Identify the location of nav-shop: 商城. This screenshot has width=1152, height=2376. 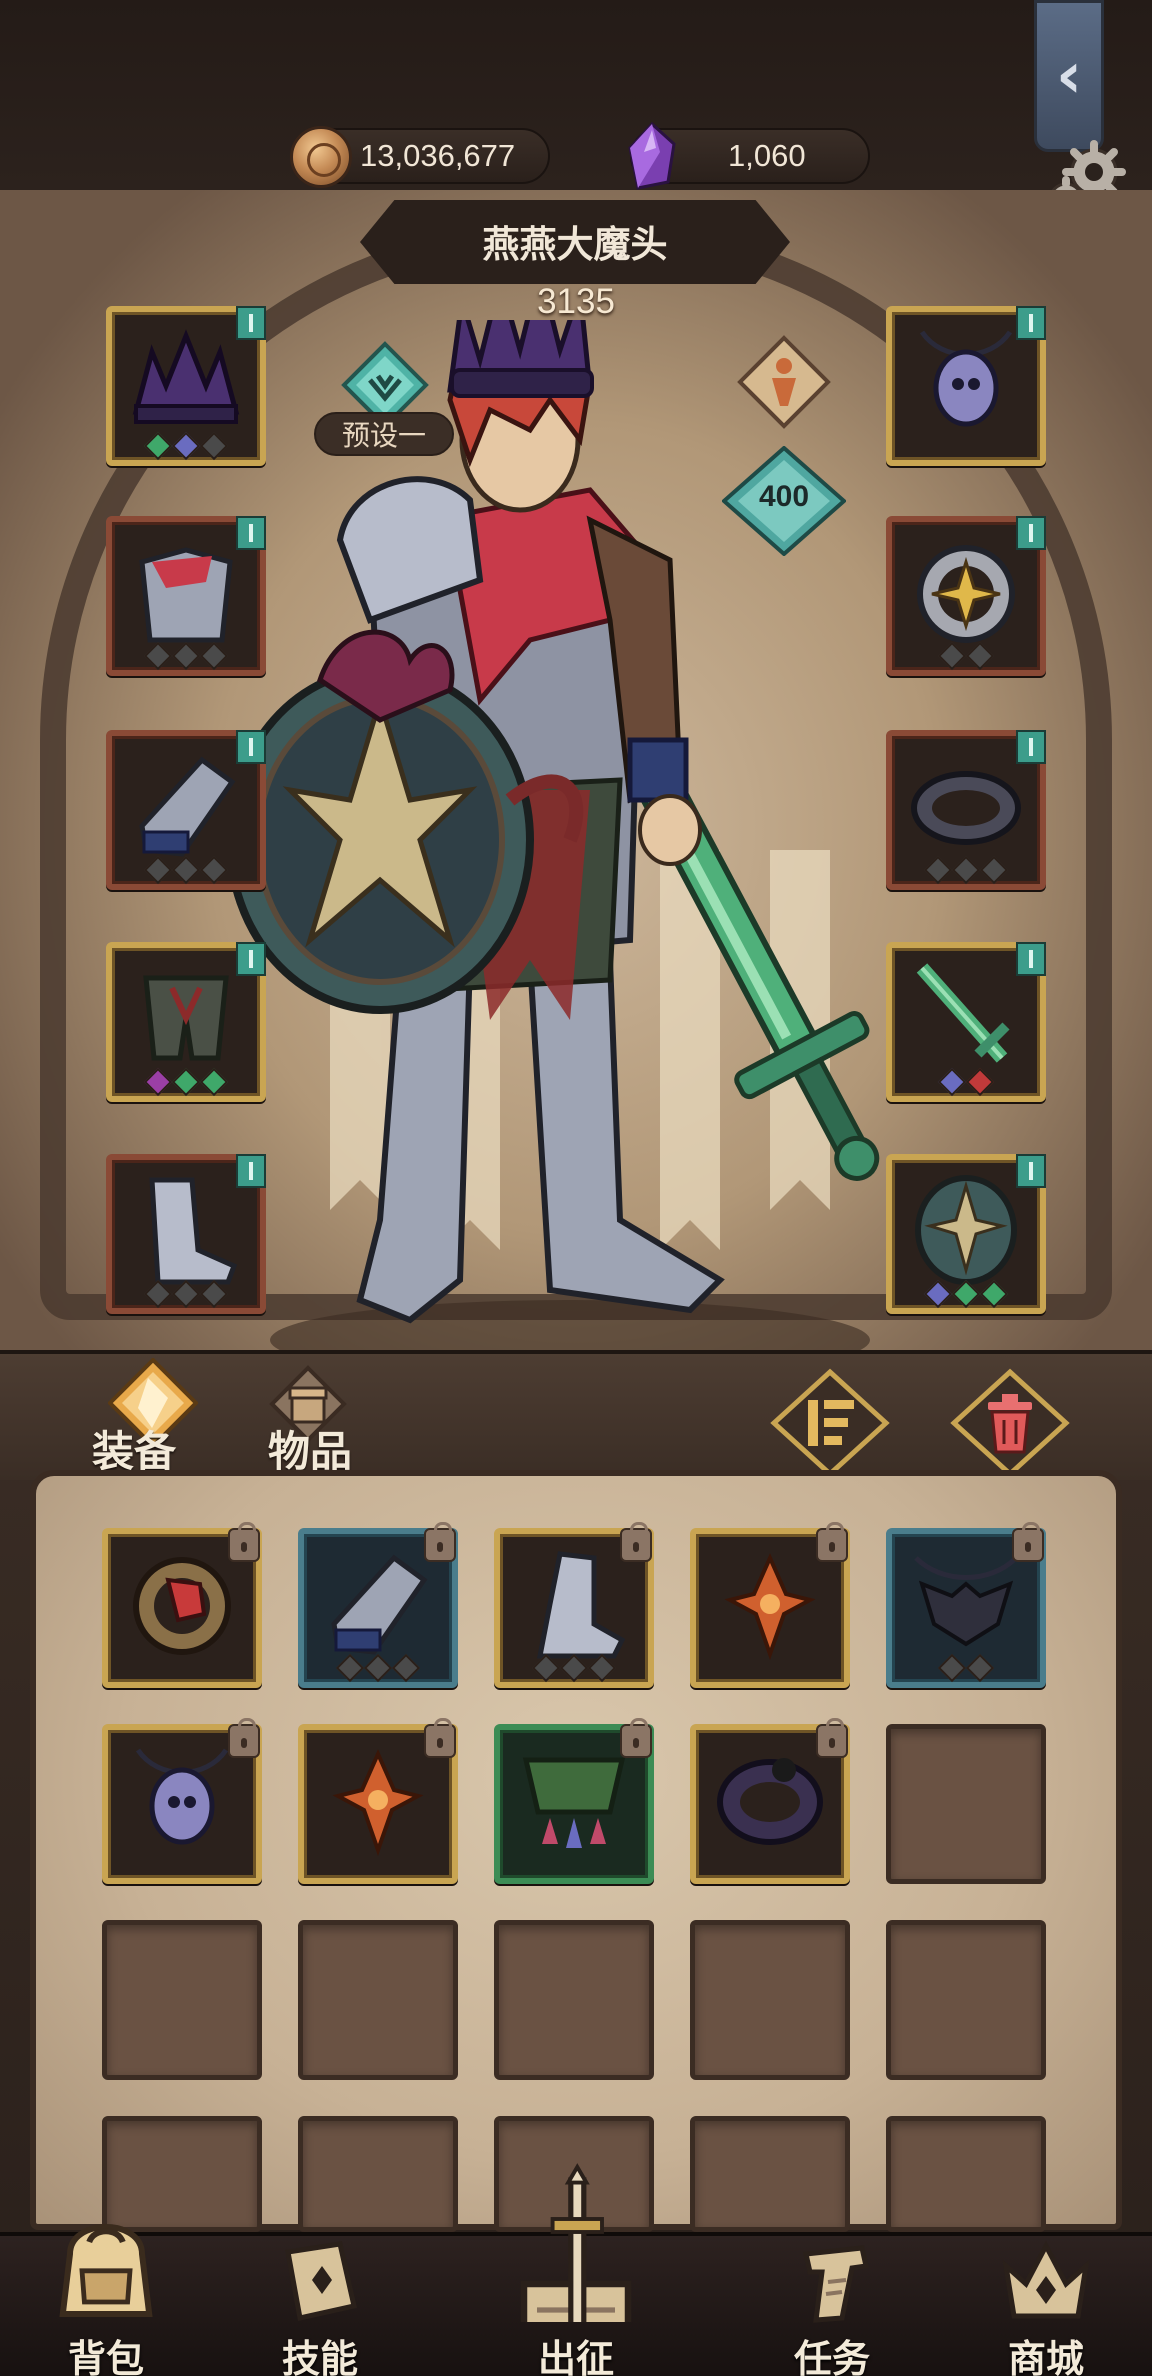
(1046, 2304).